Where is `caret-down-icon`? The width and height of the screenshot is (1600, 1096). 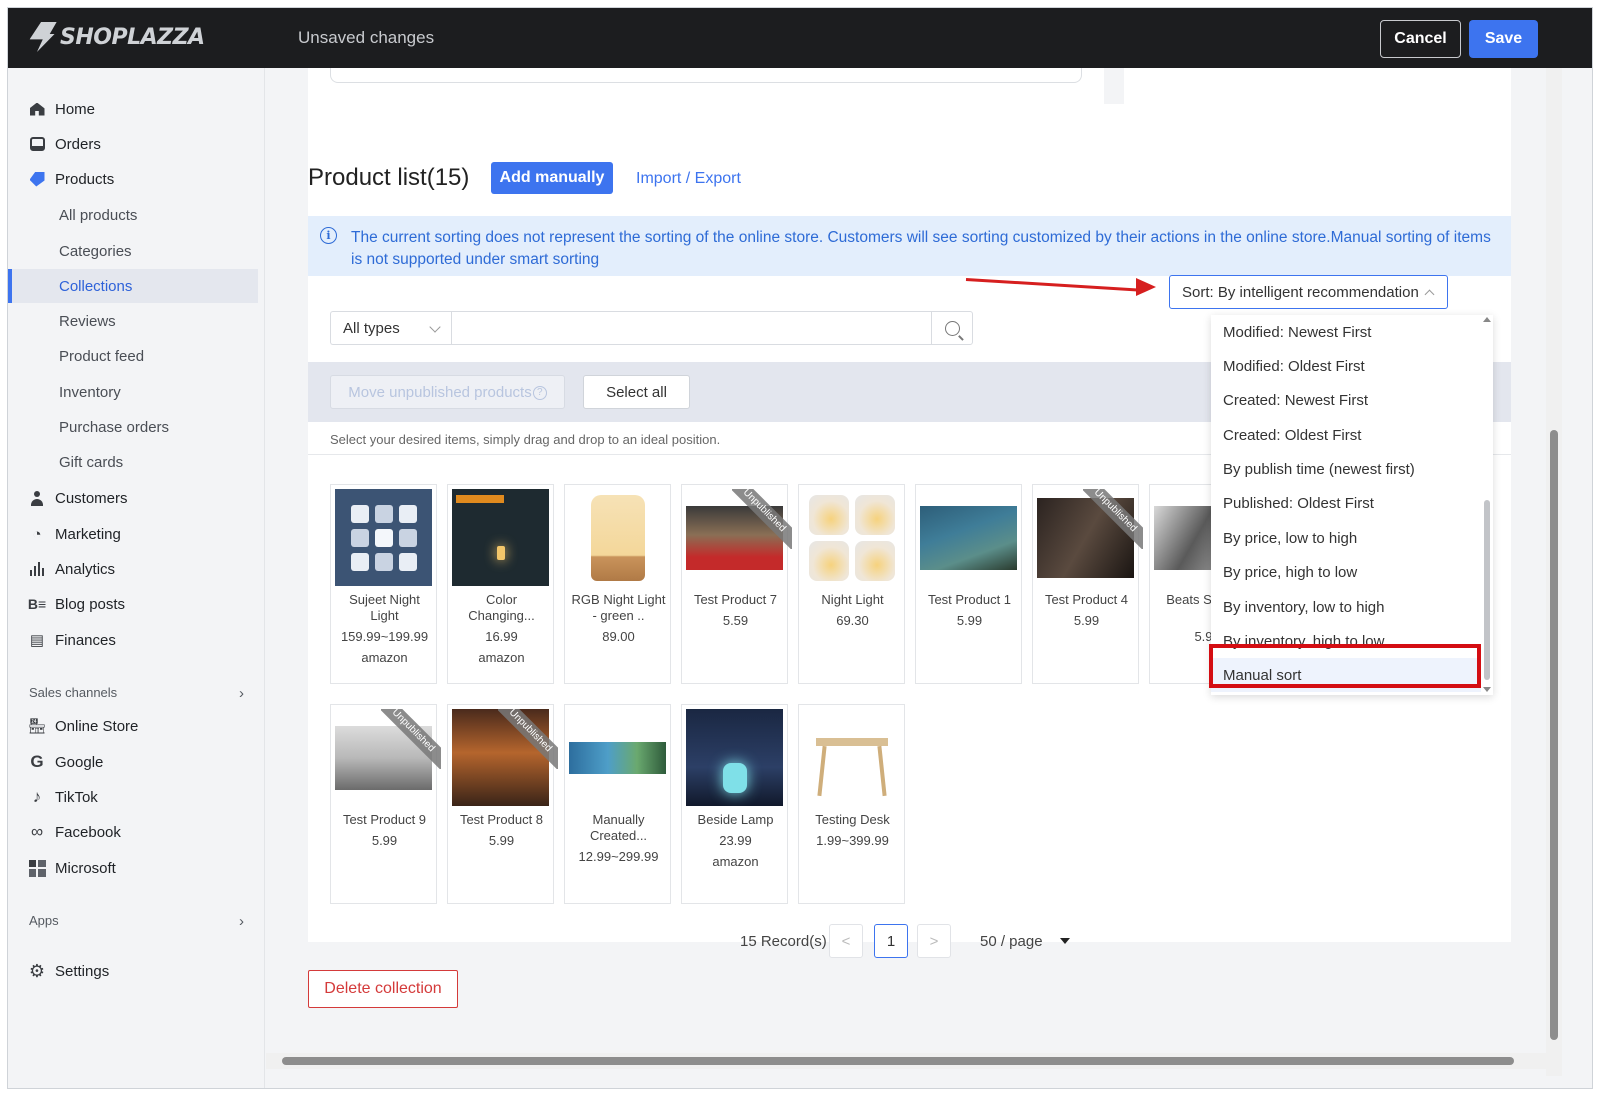
caret-down-icon is located at coordinates (1065, 941).